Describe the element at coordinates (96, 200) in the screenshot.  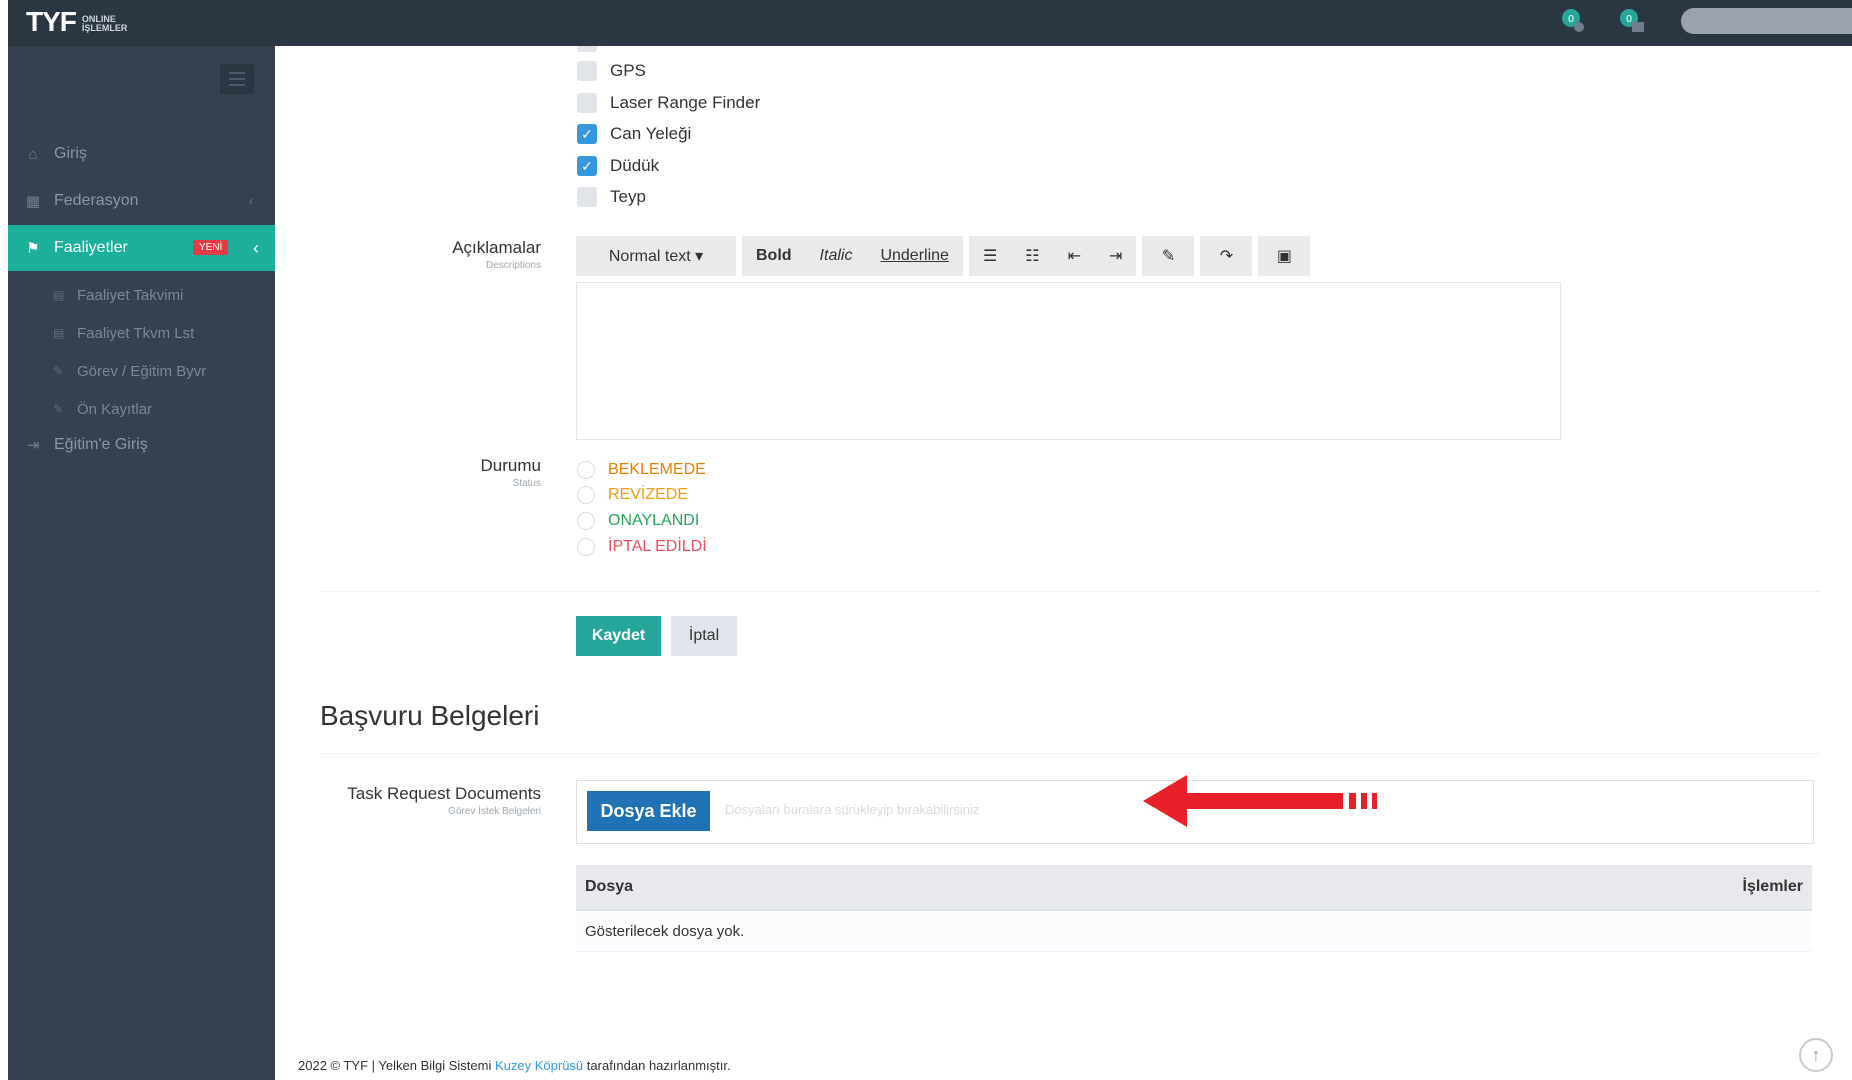
I see `sidebar-item-label: Federasyon` at that location.